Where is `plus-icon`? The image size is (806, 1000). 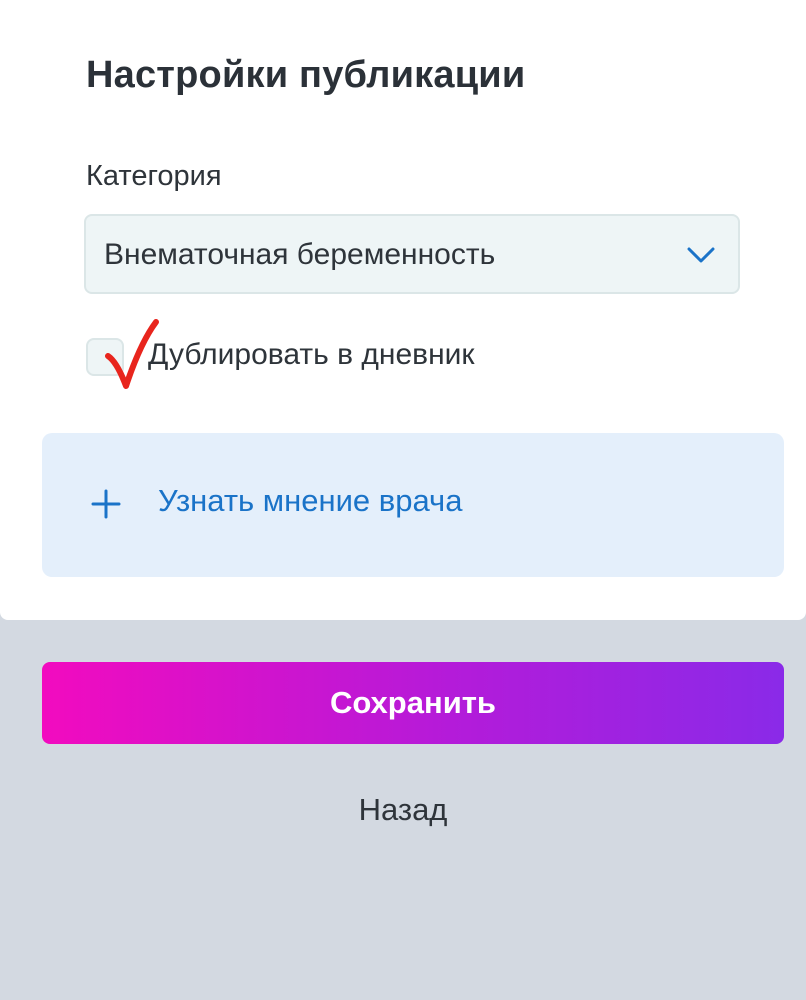
plus-icon is located at coordinates (106, 504).